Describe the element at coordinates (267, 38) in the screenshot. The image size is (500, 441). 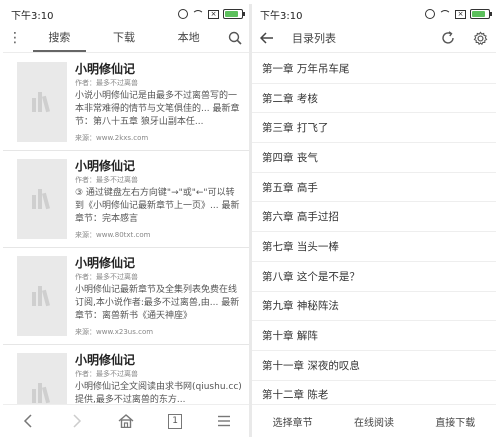
I see `back-arrow-icon` at that location.